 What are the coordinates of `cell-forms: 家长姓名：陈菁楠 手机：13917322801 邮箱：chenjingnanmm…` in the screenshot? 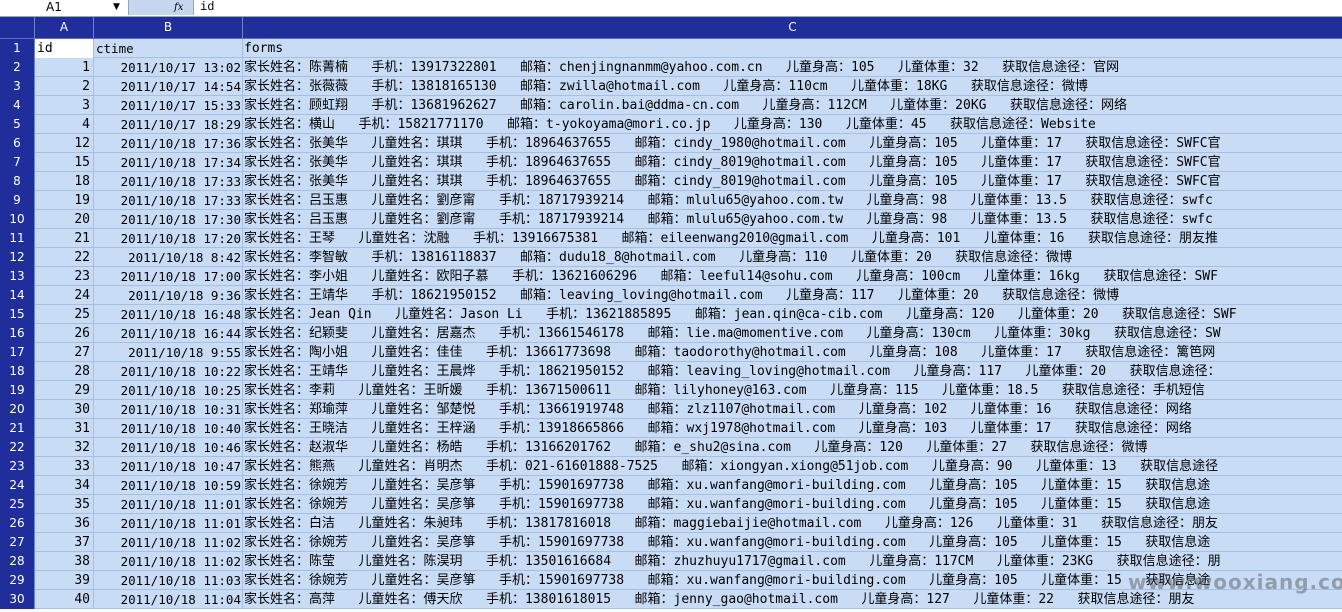 It's located at (792, 67).